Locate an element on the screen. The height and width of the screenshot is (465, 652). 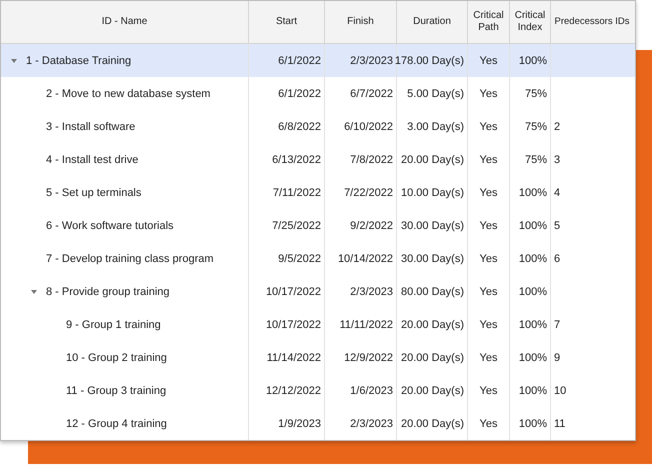
table-row: 9 - Group 1 training 10/17/2022 11/11/2022 20.00 Day(s) Yes 100% 7 is located at coordinates (318, 324).